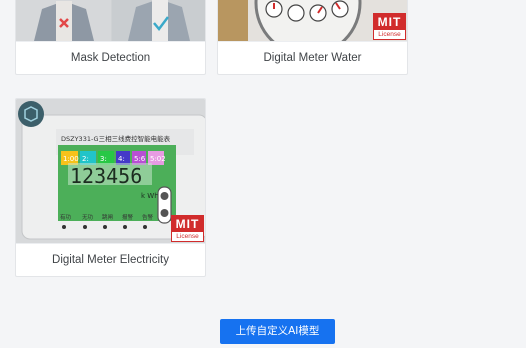  Describe the element at coordinates (88, 217) in the screenshot. I see `btn-label-2: 无功` at that location.